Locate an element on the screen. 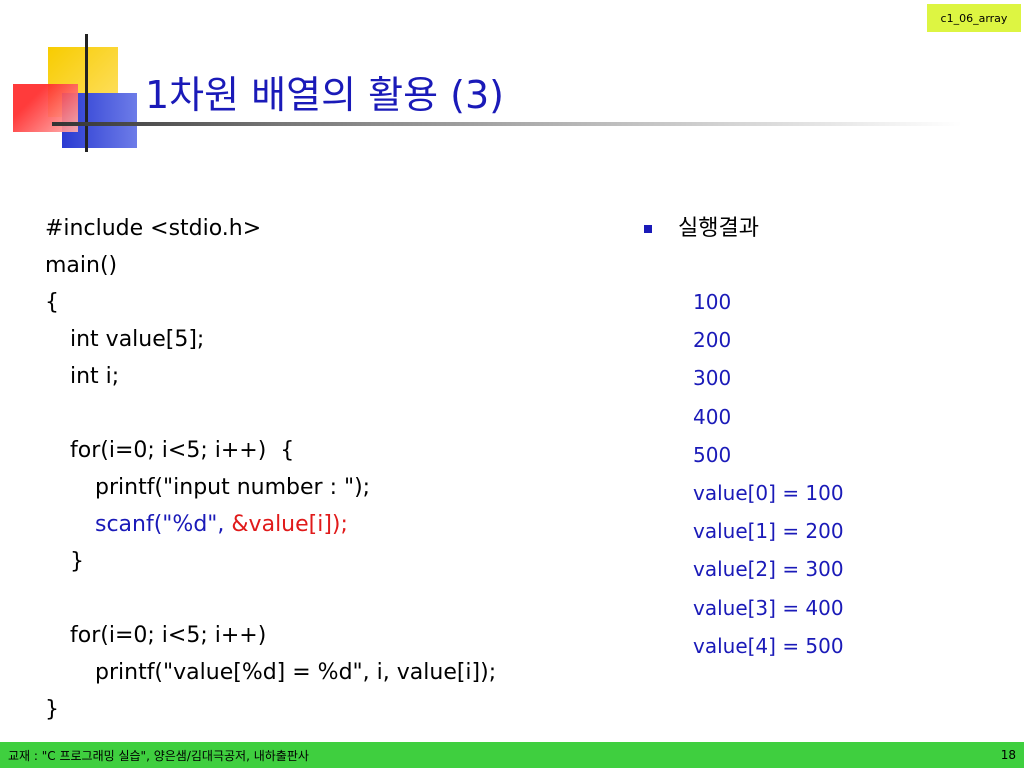 This screenshot has height=768, width=1024. scanf-address-arg: &value[i]); is located at coordinates (289, 524).